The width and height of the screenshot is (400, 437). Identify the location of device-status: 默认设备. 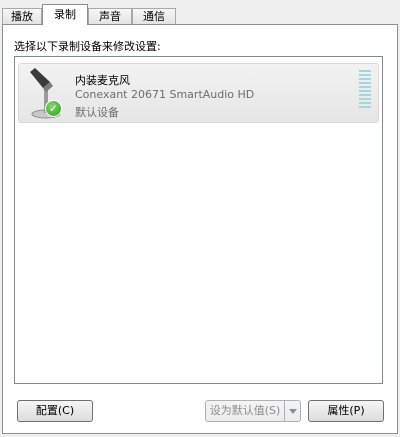
(97, 112).